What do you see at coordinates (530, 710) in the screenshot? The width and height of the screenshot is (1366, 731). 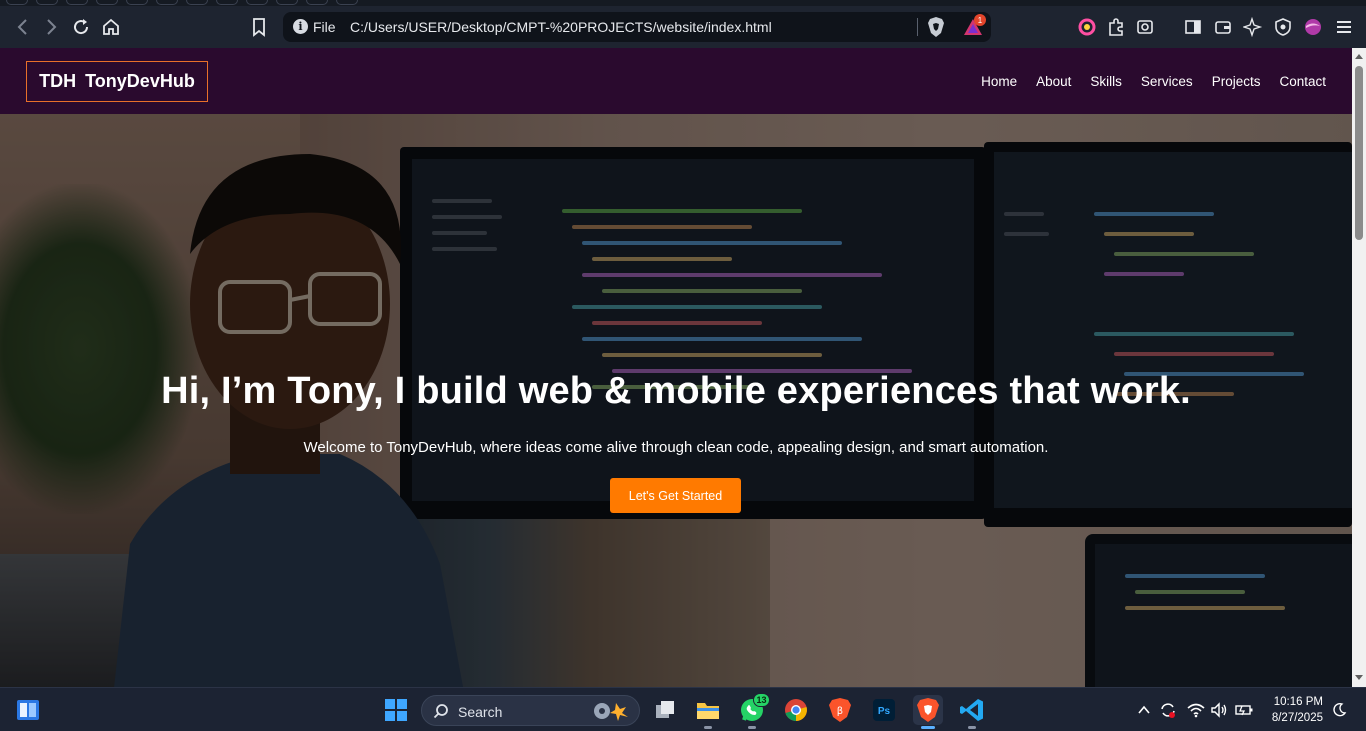 I see `taskbar-search: Search` at bounding box center [530, 710].